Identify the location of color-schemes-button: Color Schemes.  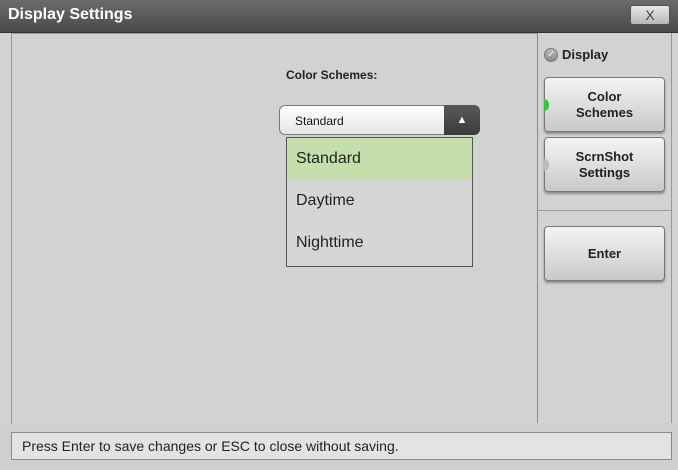
(604, 104).